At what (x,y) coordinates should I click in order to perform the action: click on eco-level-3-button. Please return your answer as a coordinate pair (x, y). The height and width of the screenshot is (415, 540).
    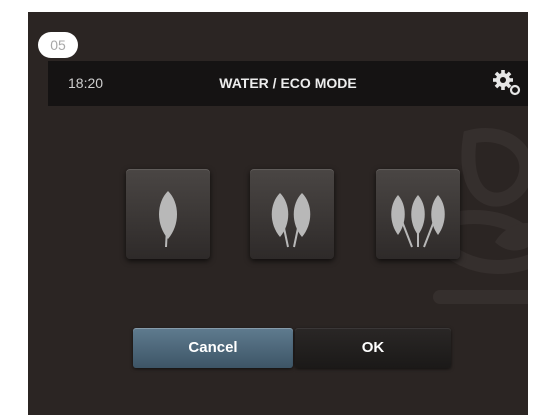
    Looking at the image, I should click on (418, 214).